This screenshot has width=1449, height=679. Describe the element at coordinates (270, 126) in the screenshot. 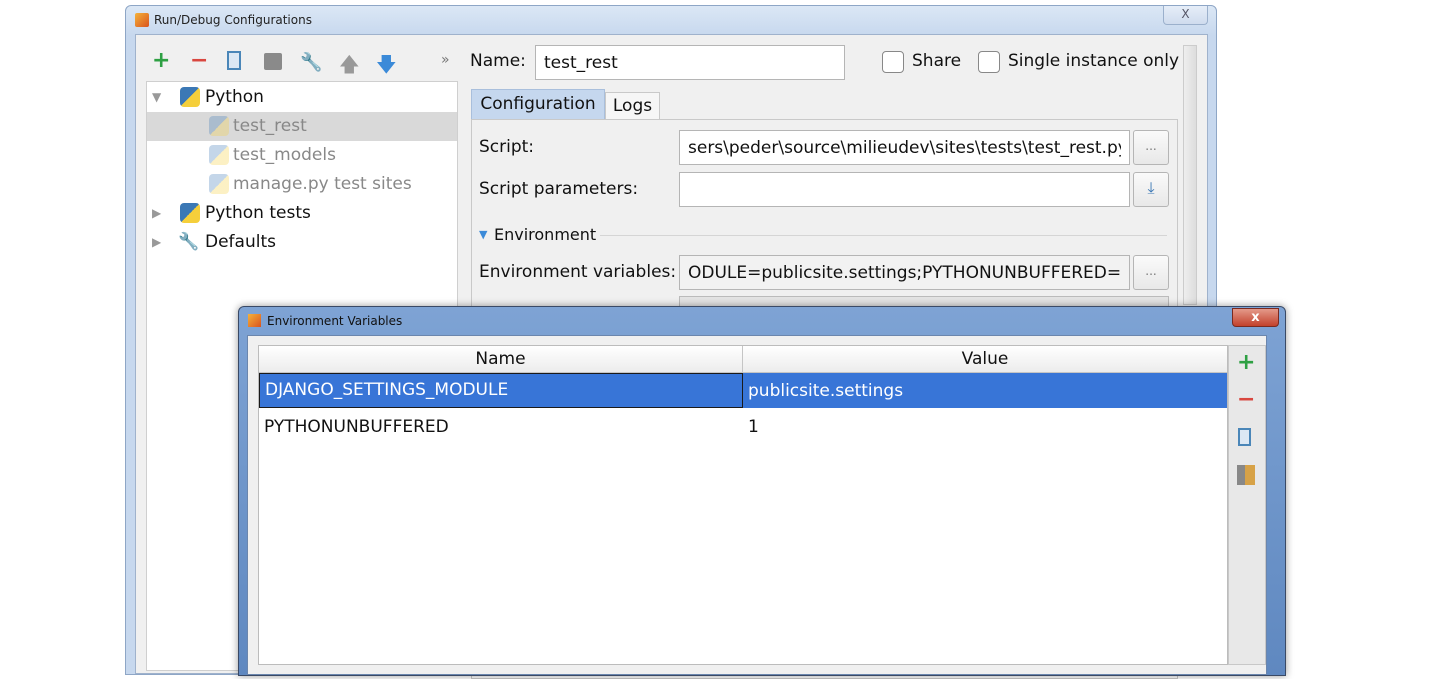

I see `tree-item-label: test_rest` at that location.